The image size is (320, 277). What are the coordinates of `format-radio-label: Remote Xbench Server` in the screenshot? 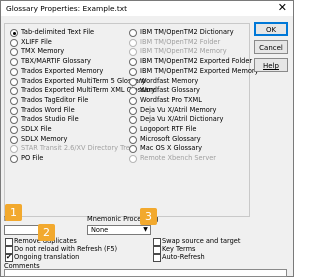 It's located at (178, 158).